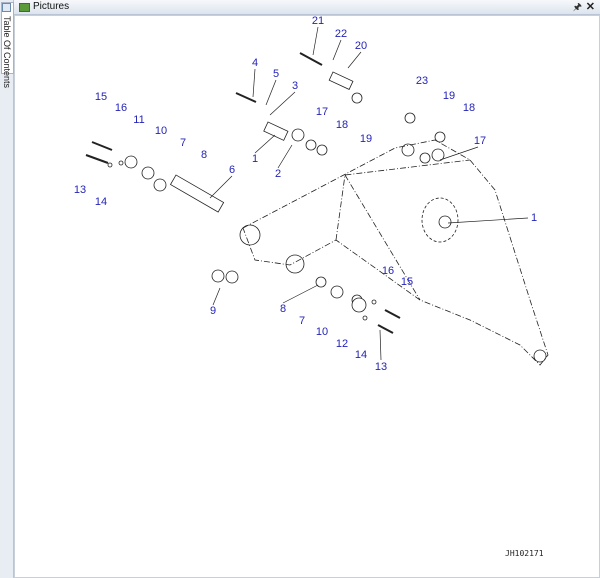 This screenshot has height=578, width=600. What do you see at coordinates (361, 46) in the screenshot?
I see `callout-label: 20` at bounding box center [361, 46].